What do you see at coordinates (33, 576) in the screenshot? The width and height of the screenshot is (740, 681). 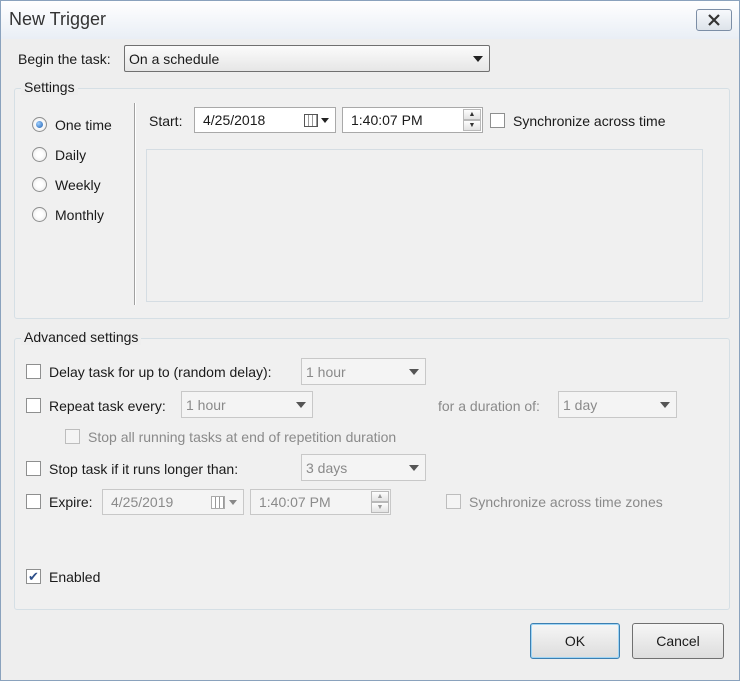 I see `enabled-checkbox: ✔` at bounding box center [33, 576].